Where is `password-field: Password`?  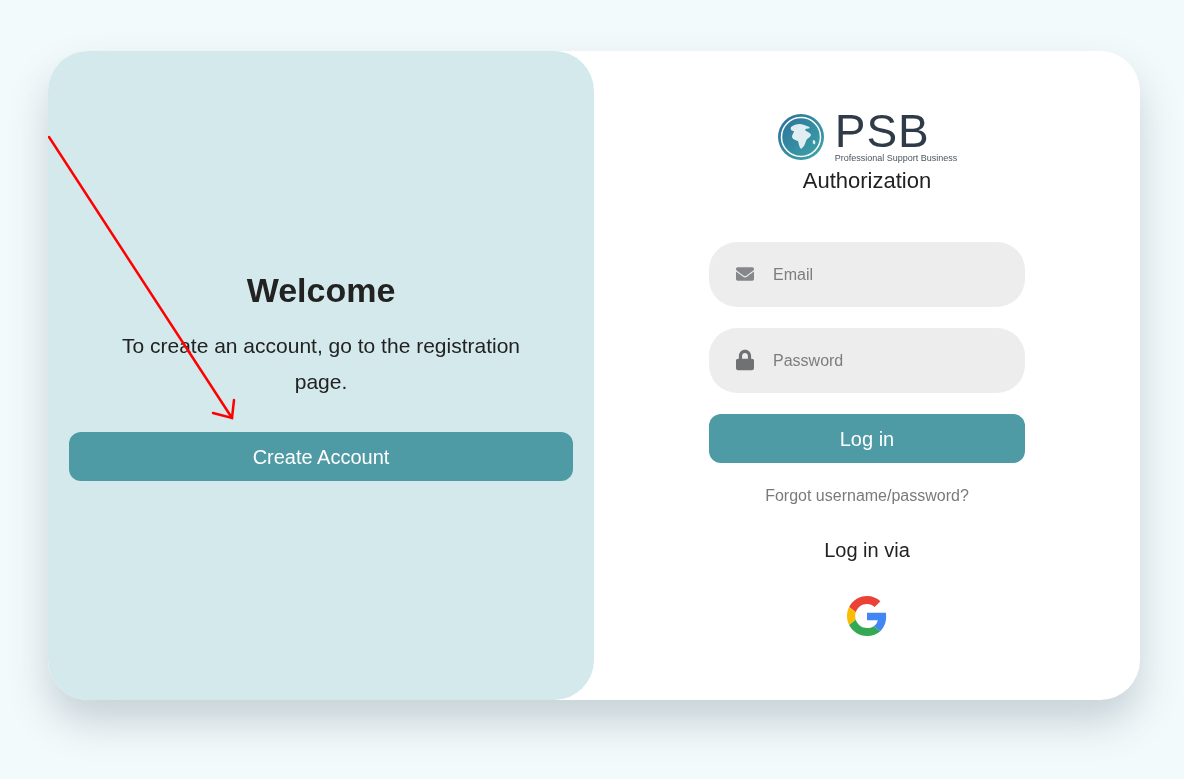
password-field: Password is located at coordinates (867, 360).